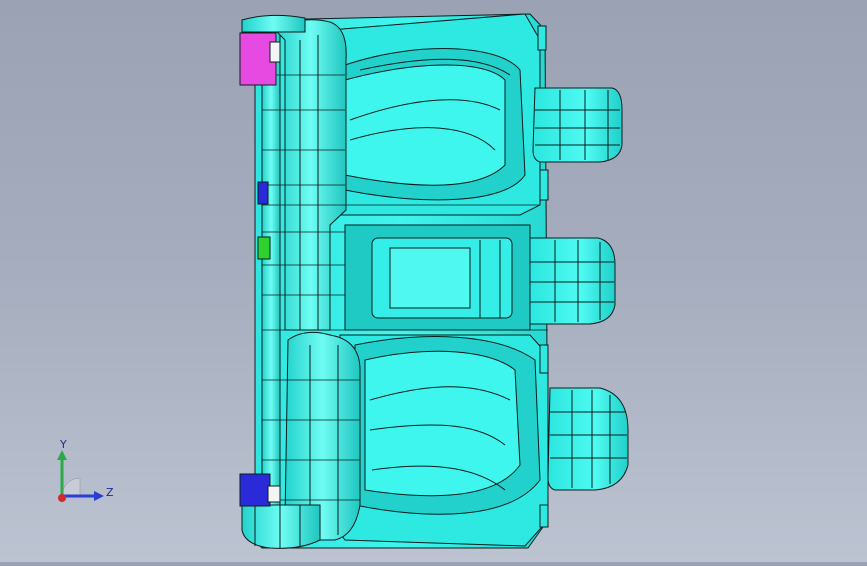 Image resolution: width=867 pixels, height=566 pixels. I want to click on y-axis-label: Y, so click(63, 444).